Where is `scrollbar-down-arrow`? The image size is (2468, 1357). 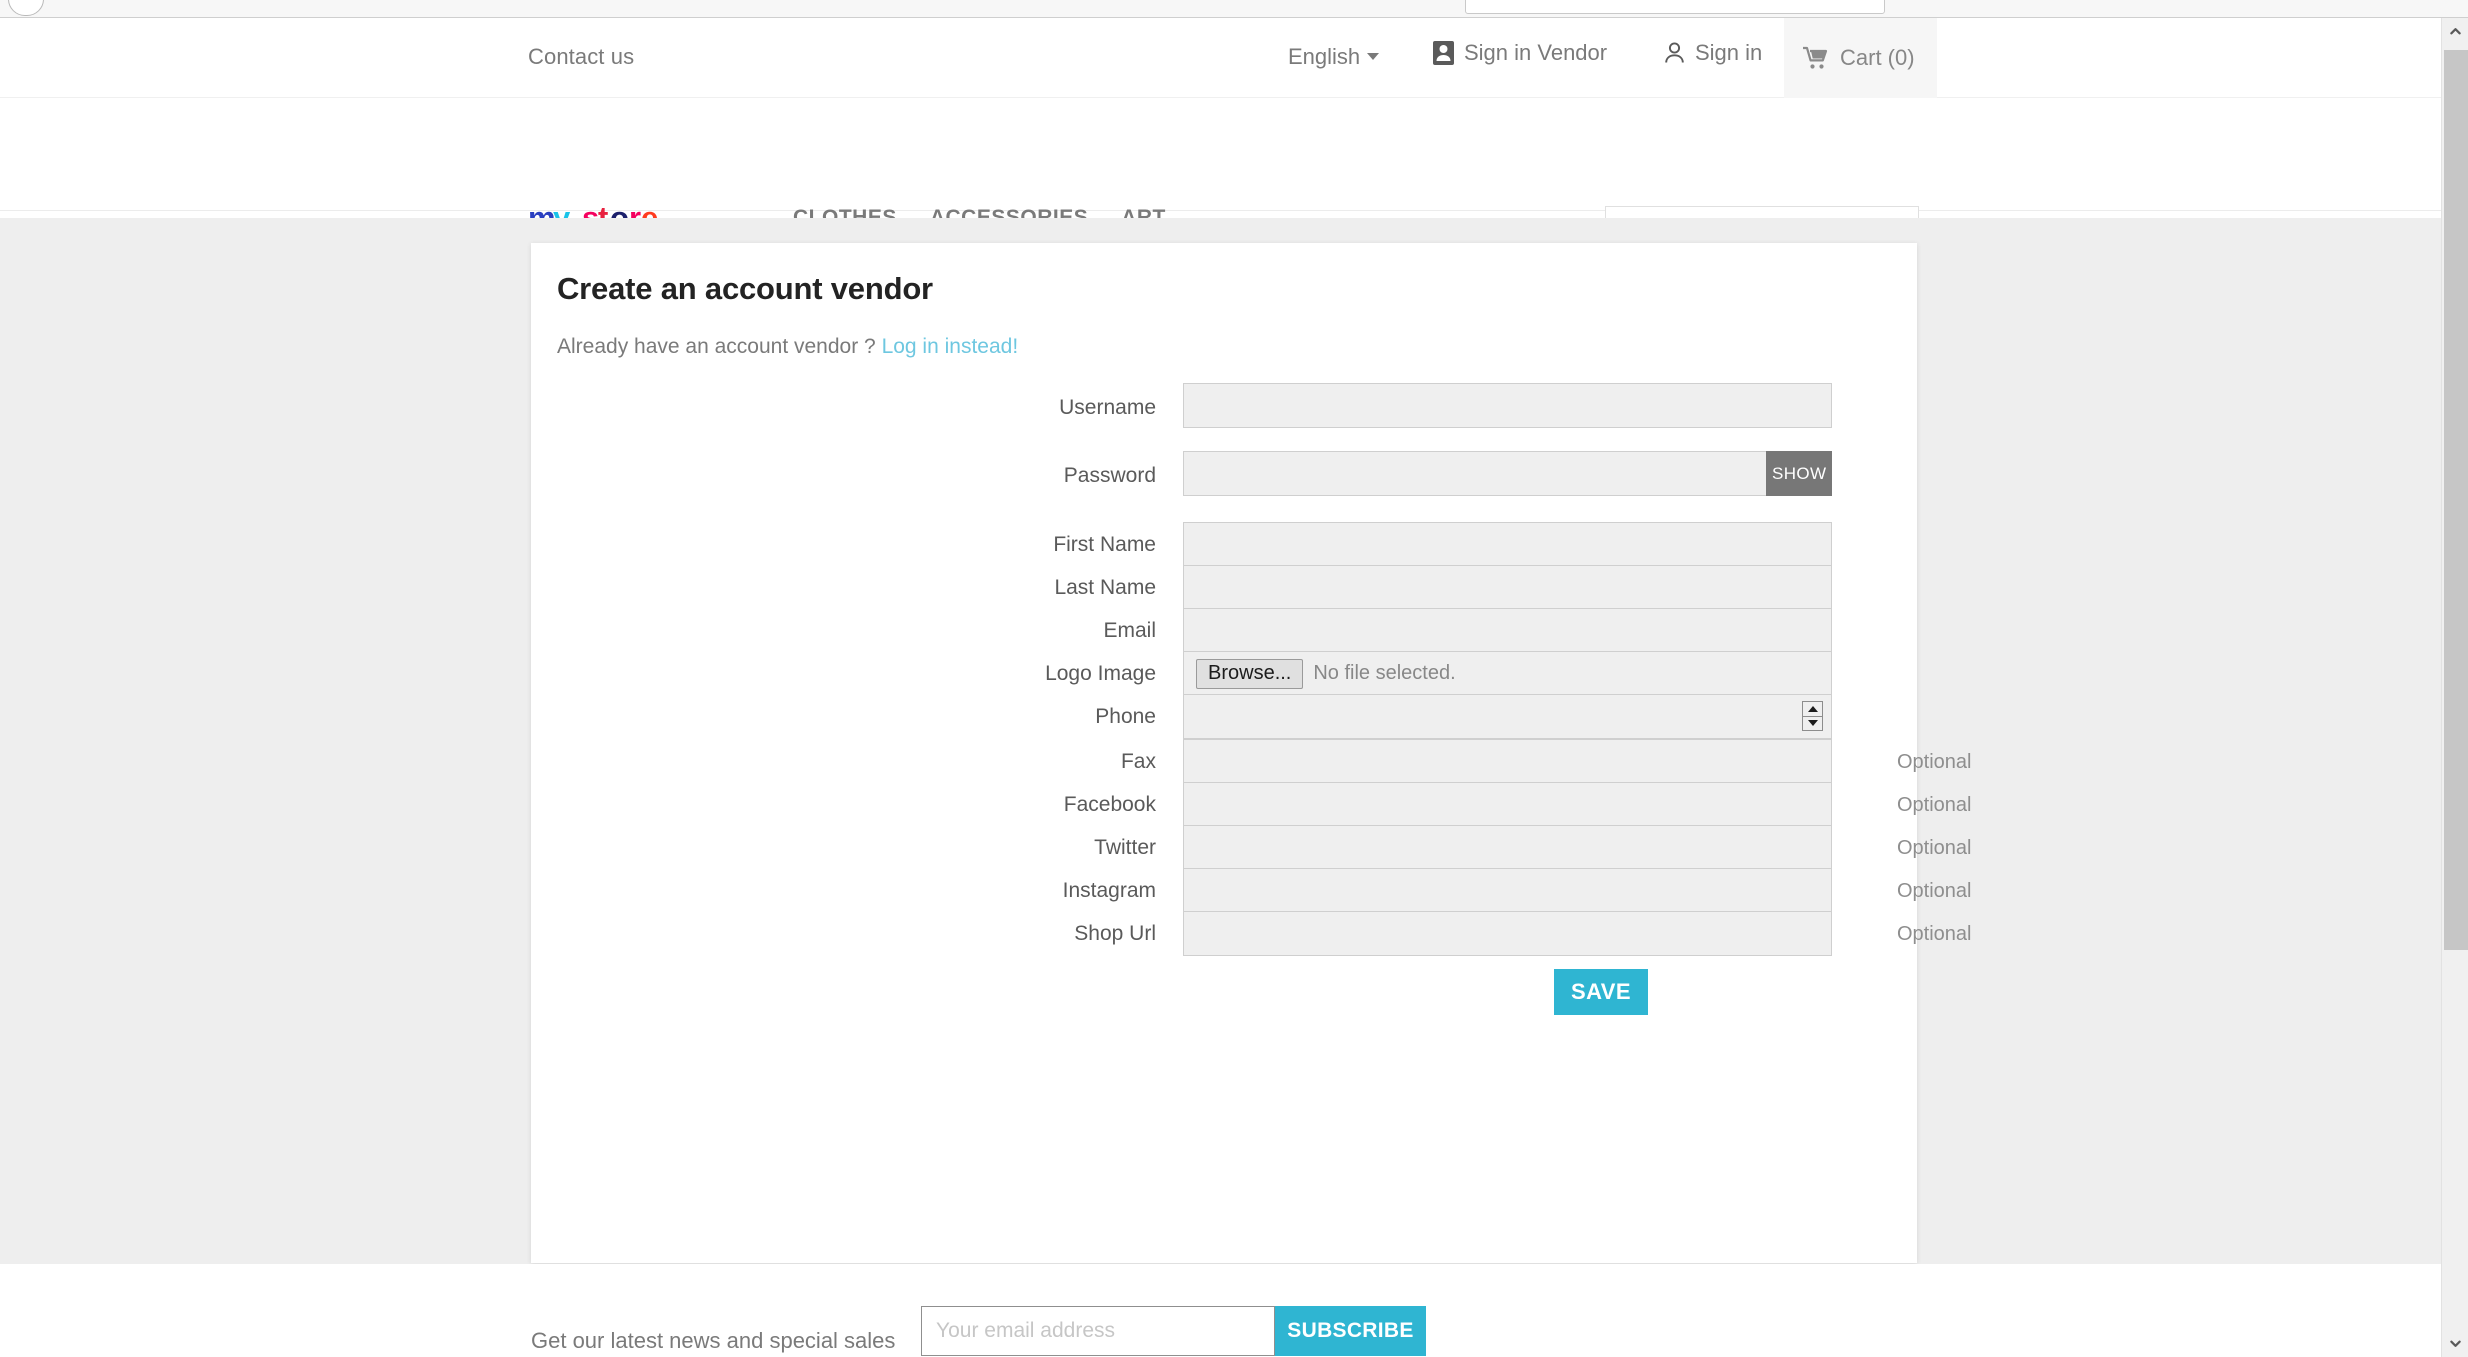
scrollbar-down-arrow is located at coordinates (2455, 1343).